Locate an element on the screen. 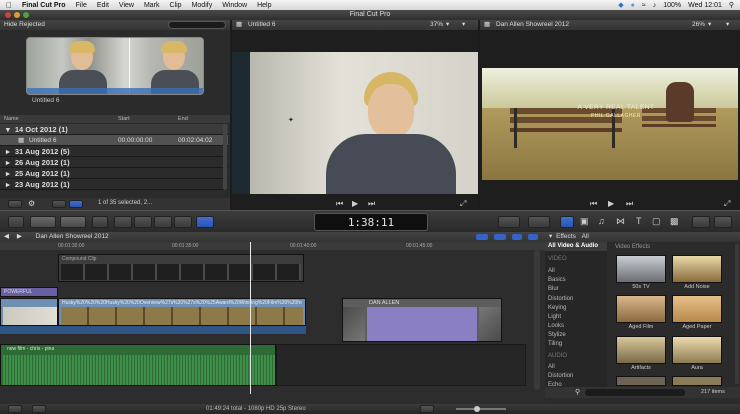 This screenshot has width=740, height=414. append-clip-button is located at coordinates (163, 222).